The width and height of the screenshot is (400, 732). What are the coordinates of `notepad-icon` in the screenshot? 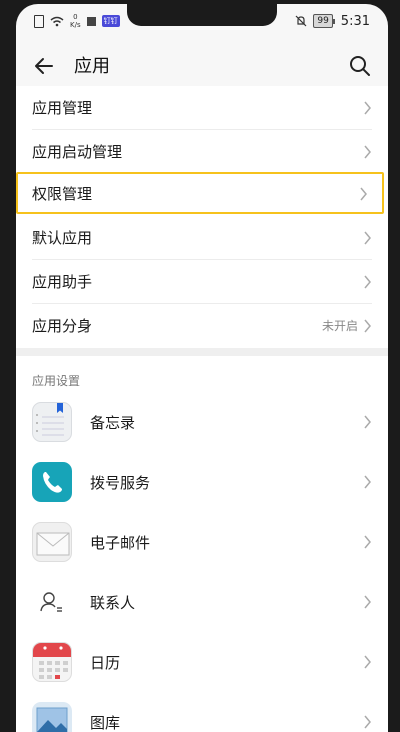 It's located at (52, 422).